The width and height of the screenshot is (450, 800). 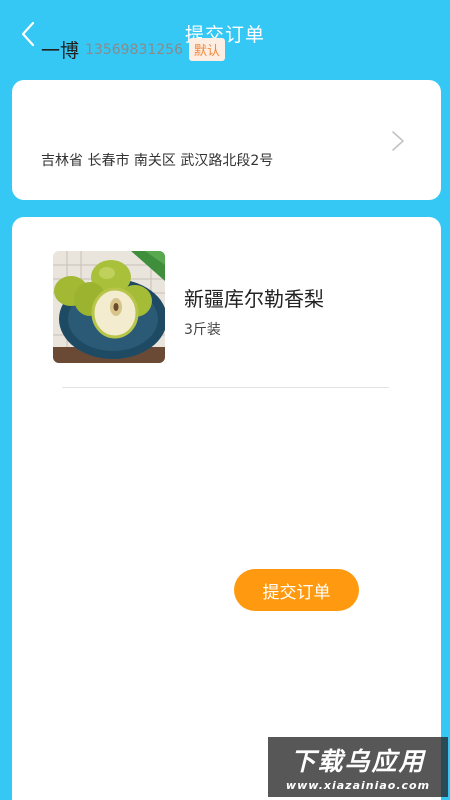 I want to click on watermark-main: 下载乌应用, so click(x=358, y=761).